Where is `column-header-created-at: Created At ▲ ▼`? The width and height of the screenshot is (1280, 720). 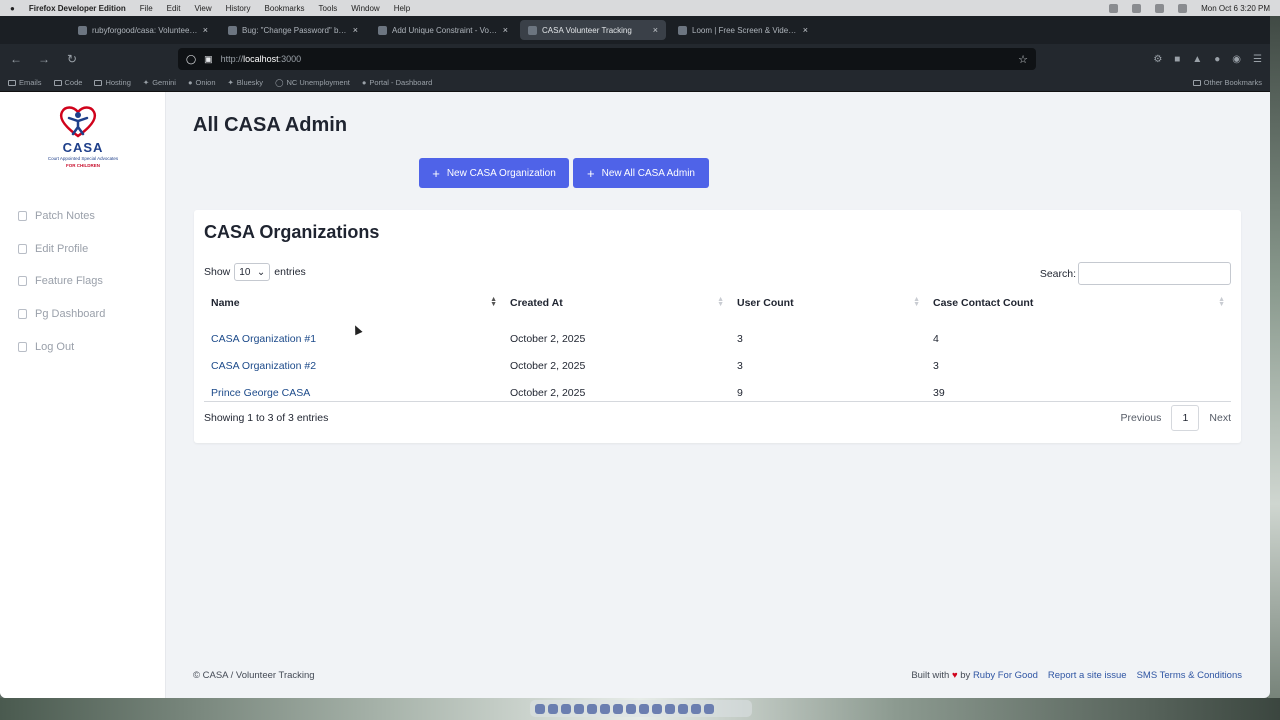
column-header-created-at: Created At ▲ ▼ is located at coordinates (616, 302).